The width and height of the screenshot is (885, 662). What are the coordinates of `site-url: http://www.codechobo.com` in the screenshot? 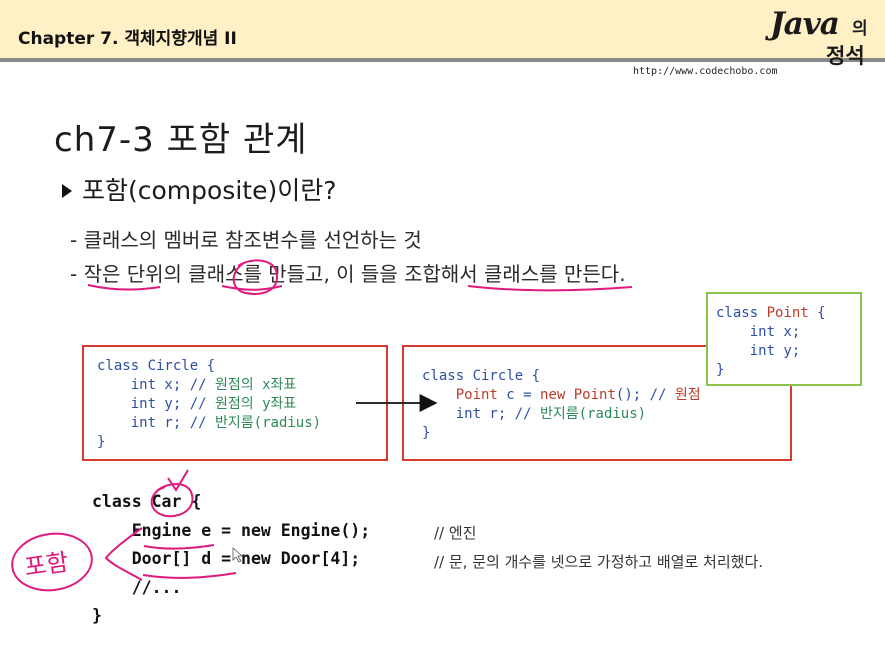 It's located at (705, 71).